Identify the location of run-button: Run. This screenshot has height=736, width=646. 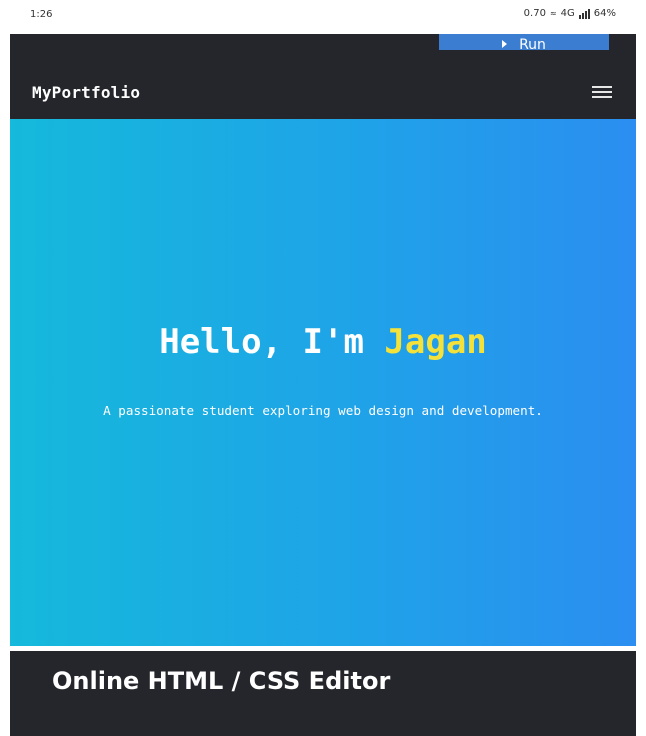
(524, 42).